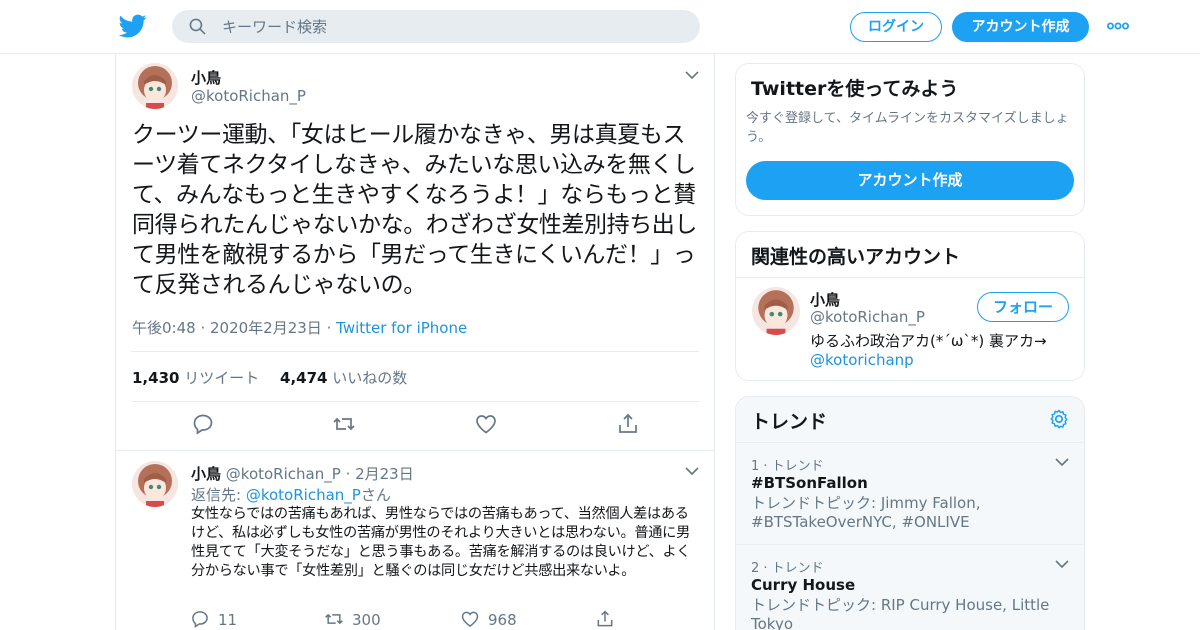 The image size is (1200, 630). What do you see at coordinates (907, 128) in the screenshot?
I see `signup-card-subtitle: 今すぐ登録して、タイムラインをカスタマイズしましょう。` at bounding box center [907, 128].